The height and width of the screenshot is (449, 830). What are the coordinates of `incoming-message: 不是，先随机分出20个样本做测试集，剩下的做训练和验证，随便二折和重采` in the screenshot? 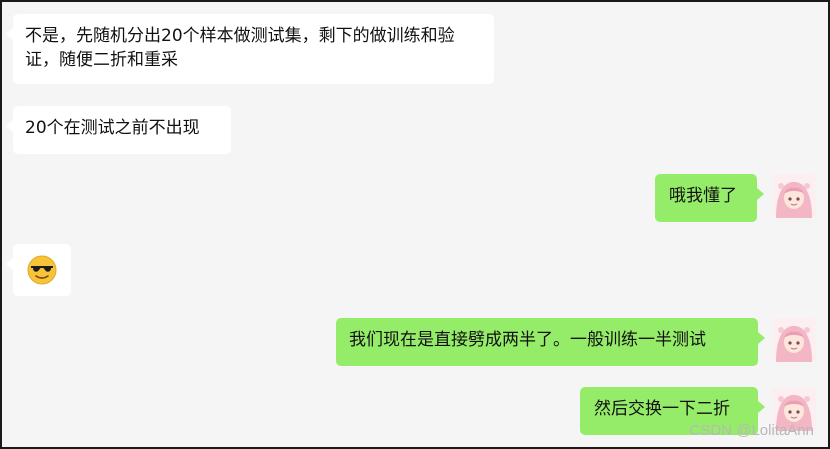 It's located at (250, 49).